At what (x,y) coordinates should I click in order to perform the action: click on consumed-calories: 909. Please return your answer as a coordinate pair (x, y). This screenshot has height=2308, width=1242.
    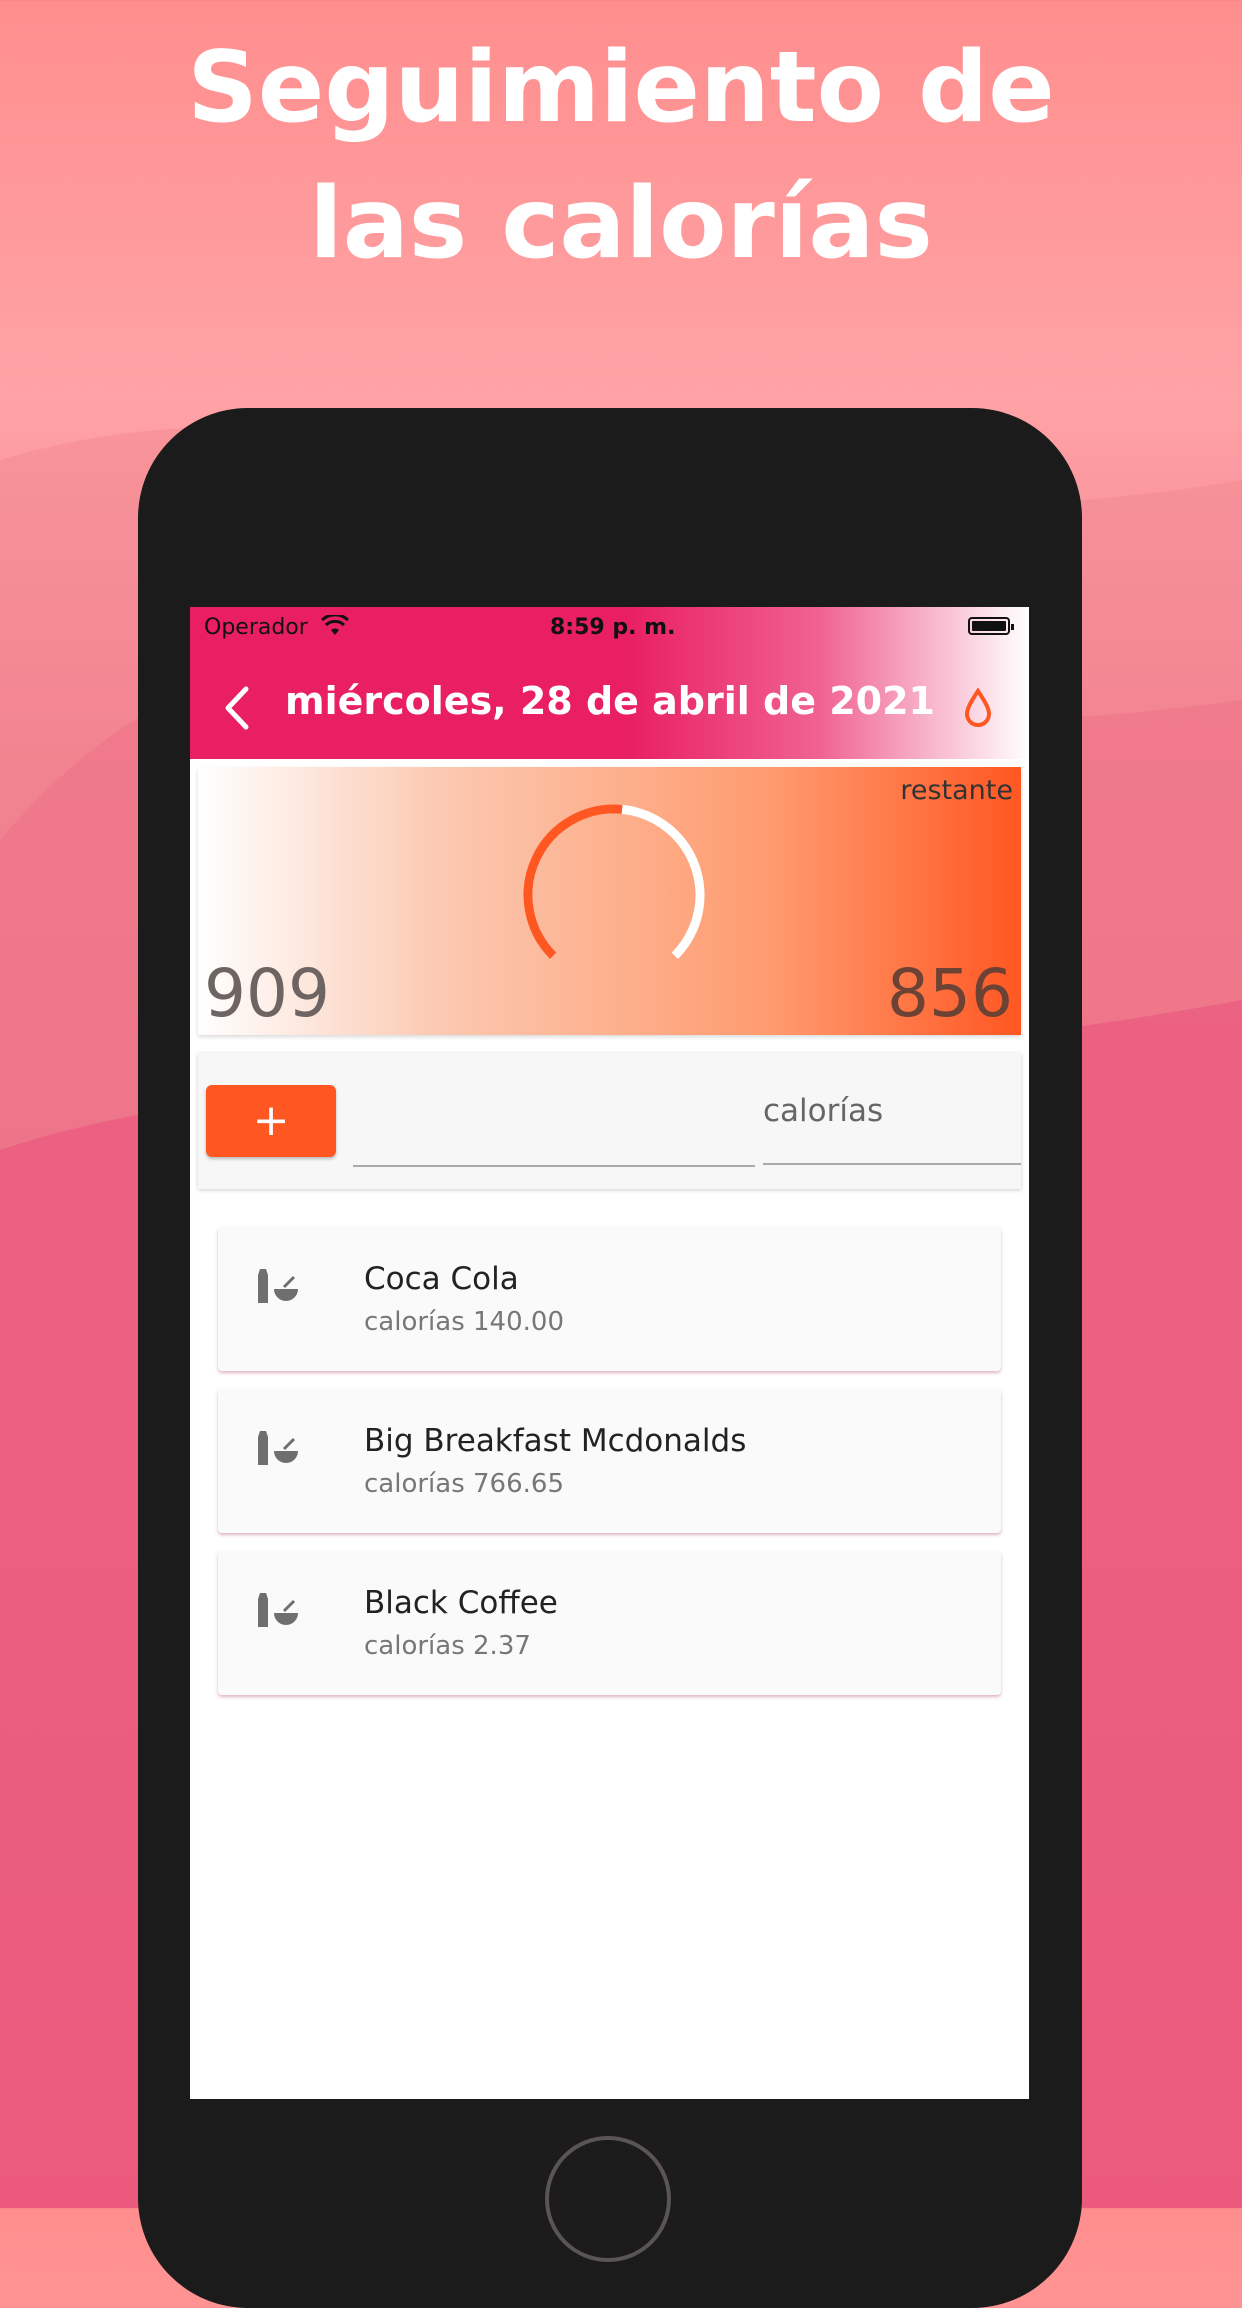
    Looking at the image, I should click on (267, 993).